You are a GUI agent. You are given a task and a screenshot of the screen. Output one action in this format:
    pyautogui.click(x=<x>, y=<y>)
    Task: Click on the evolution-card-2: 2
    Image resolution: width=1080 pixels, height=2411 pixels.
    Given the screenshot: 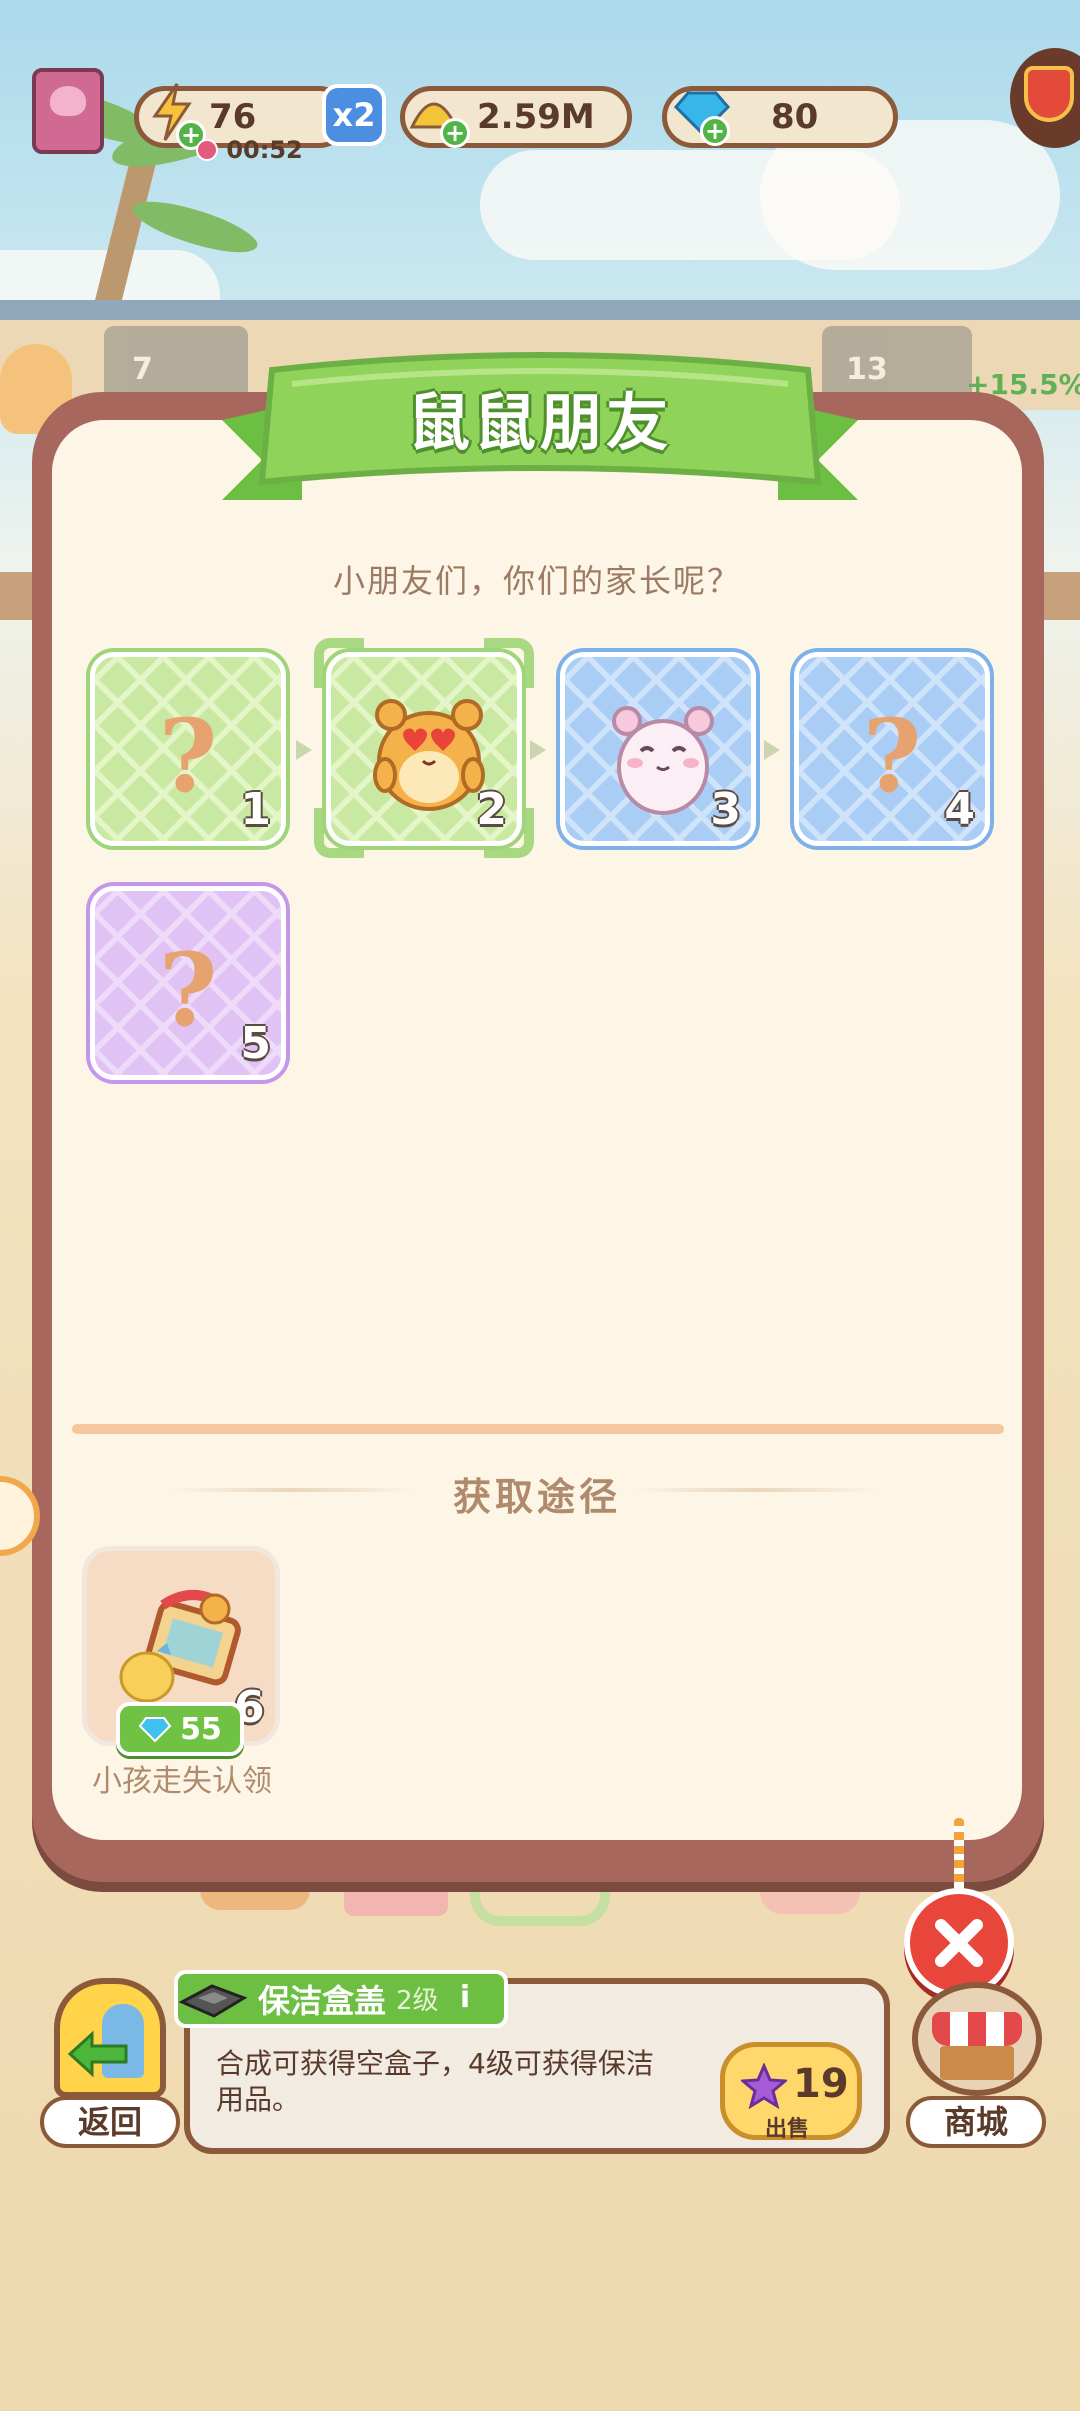 What is the action you would take?
    pyautogui.click(x=424, y=749)
    